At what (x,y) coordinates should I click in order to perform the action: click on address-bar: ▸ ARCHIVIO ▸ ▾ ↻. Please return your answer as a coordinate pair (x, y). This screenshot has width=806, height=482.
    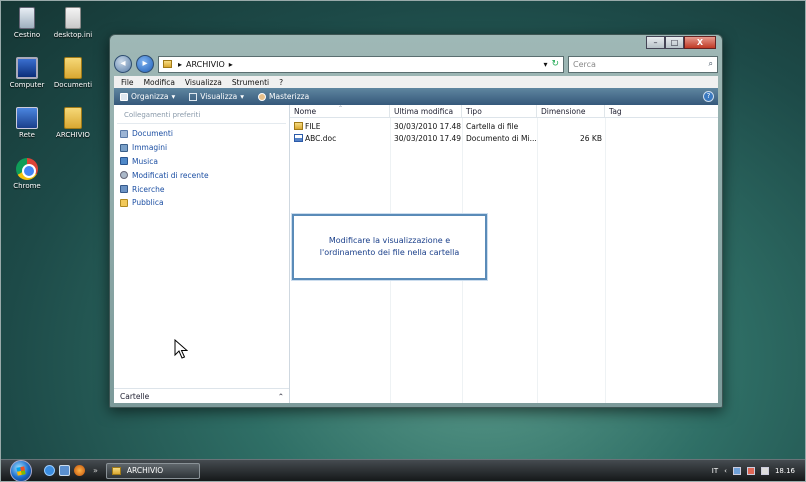
    Looking at the image, I should click on (361, 64).